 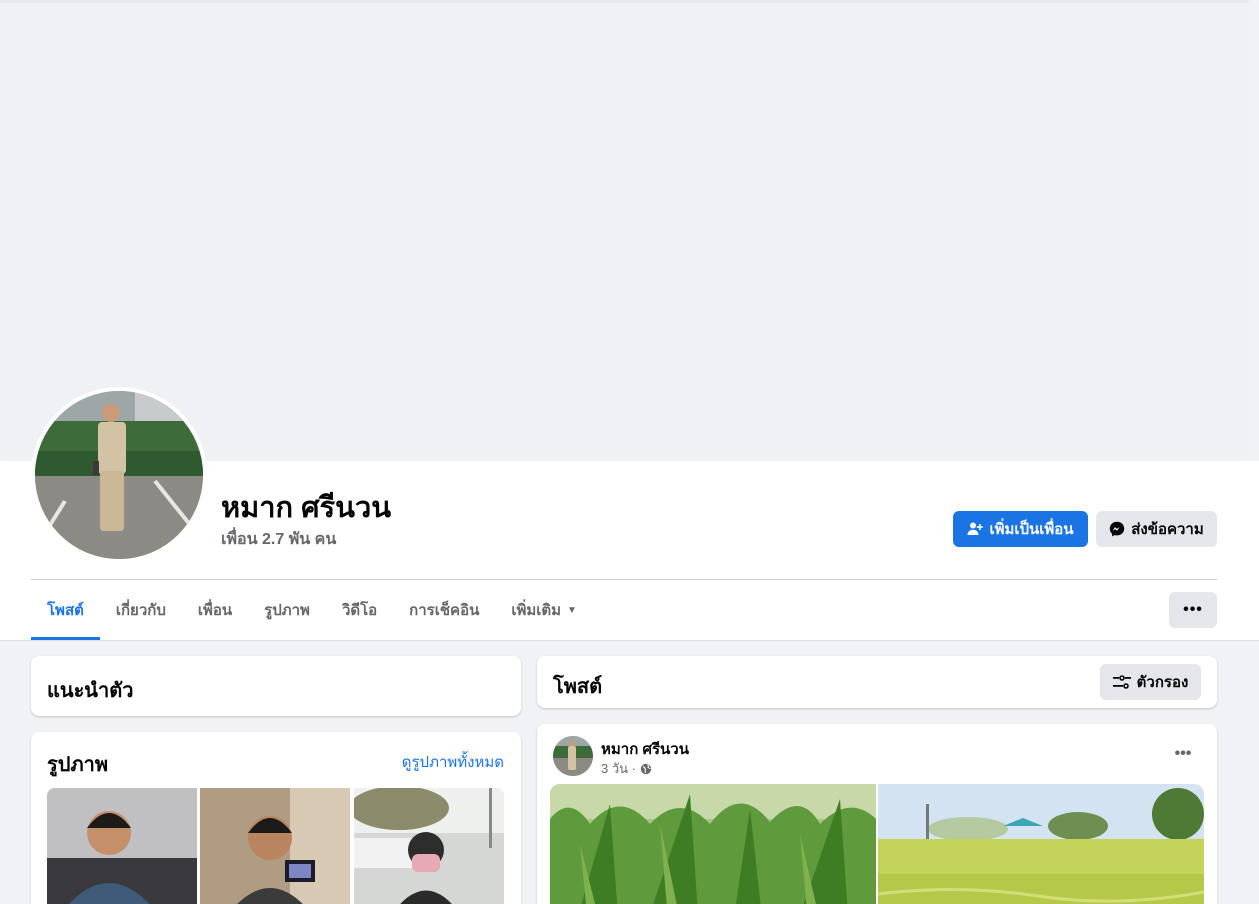 I want to click on message-label: ส่งข้อความ, so click(x=1167, y=529).